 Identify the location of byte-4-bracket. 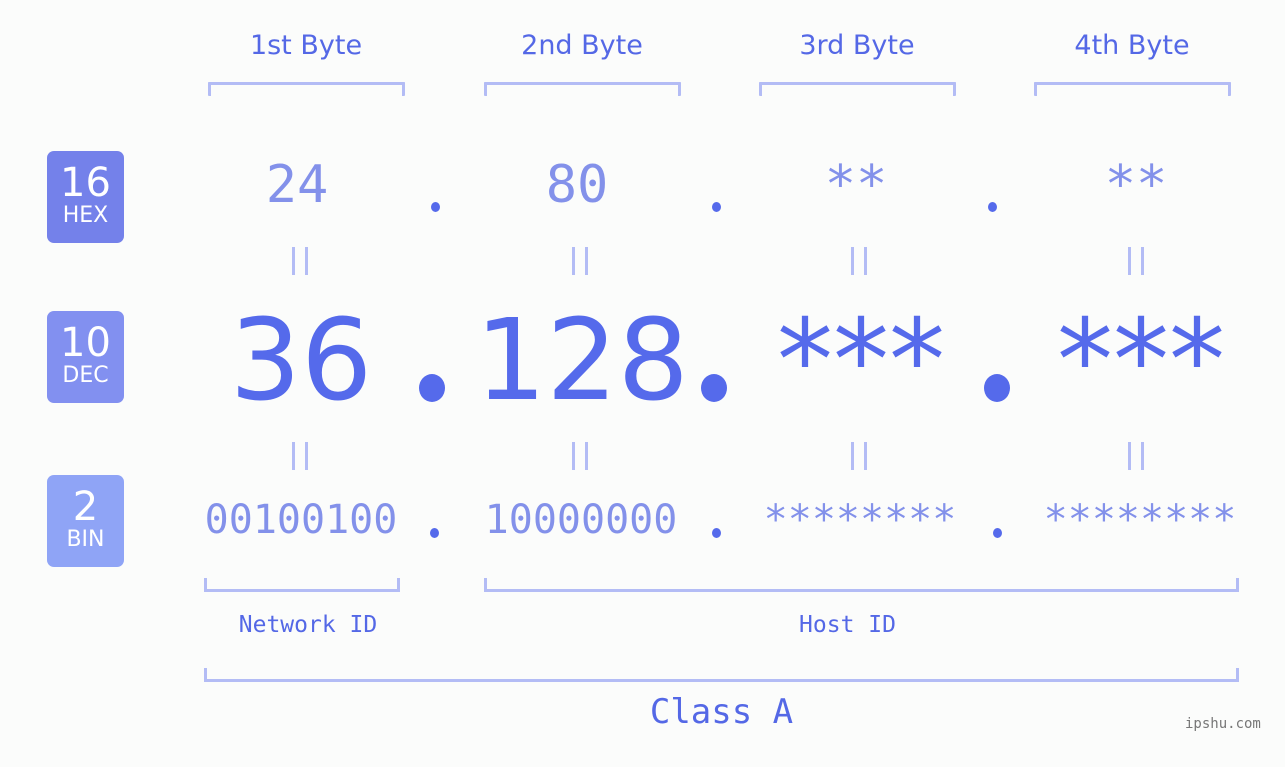
(1132, 89).